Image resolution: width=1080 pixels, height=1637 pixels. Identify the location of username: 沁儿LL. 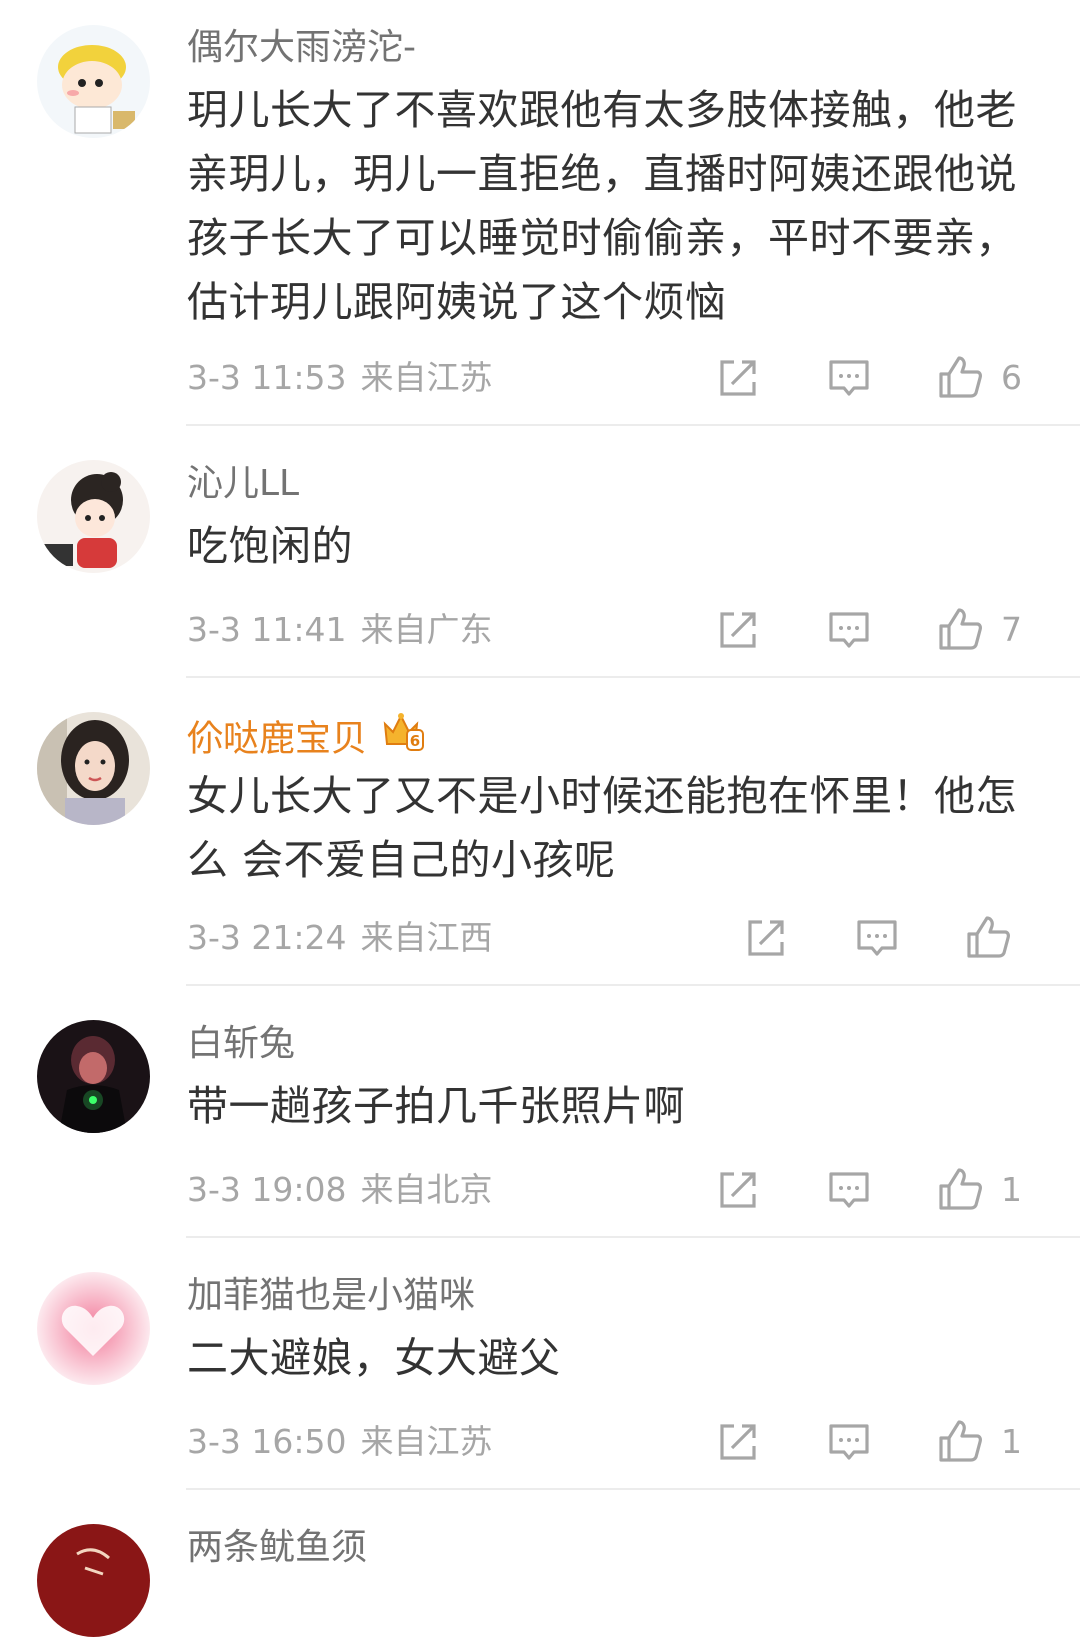
(243, 484).